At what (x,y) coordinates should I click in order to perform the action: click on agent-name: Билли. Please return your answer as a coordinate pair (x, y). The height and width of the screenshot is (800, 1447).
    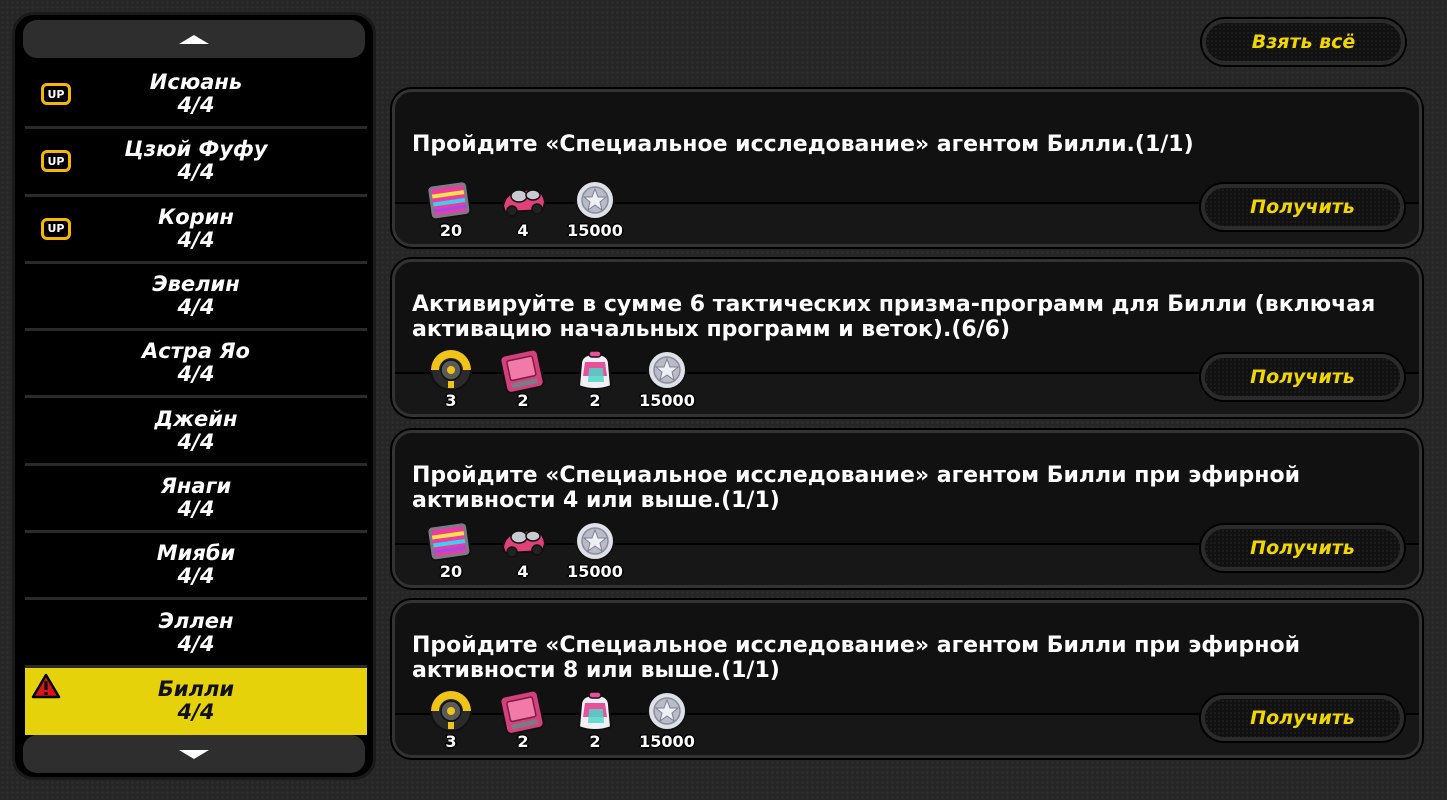
    Looking at the image, I should click on (196, 689).